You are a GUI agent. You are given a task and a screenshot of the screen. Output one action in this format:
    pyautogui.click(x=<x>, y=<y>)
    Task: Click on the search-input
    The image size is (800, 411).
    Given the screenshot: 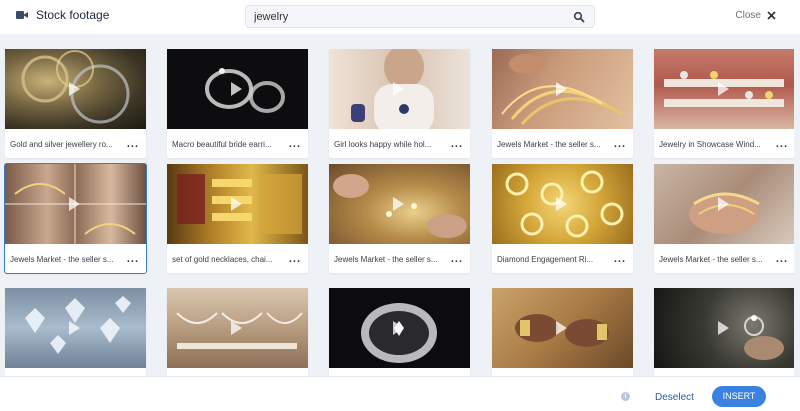 What is the action you would take?
    pyautogui.click(x=404, y=17)
    